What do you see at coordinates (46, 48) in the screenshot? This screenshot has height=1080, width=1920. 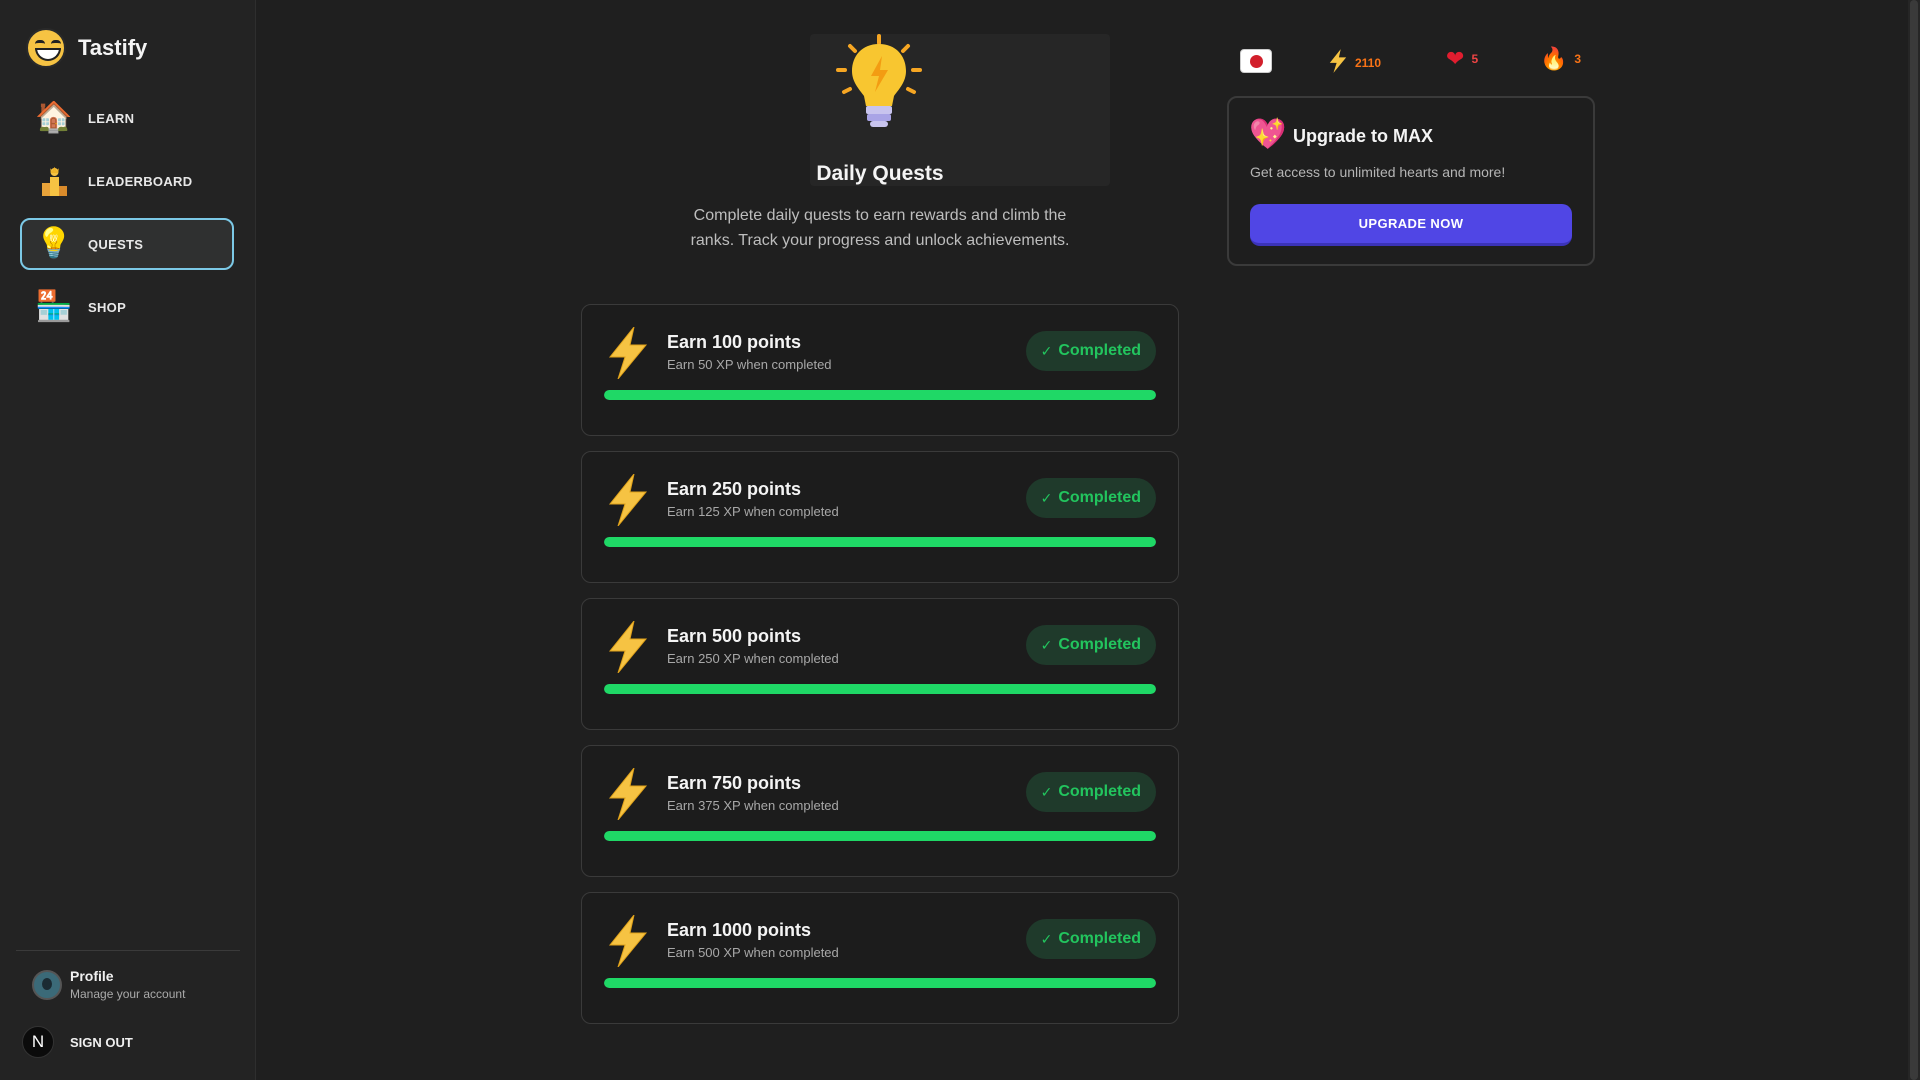 I see `logo-icon` at bounding box center [46, 48].